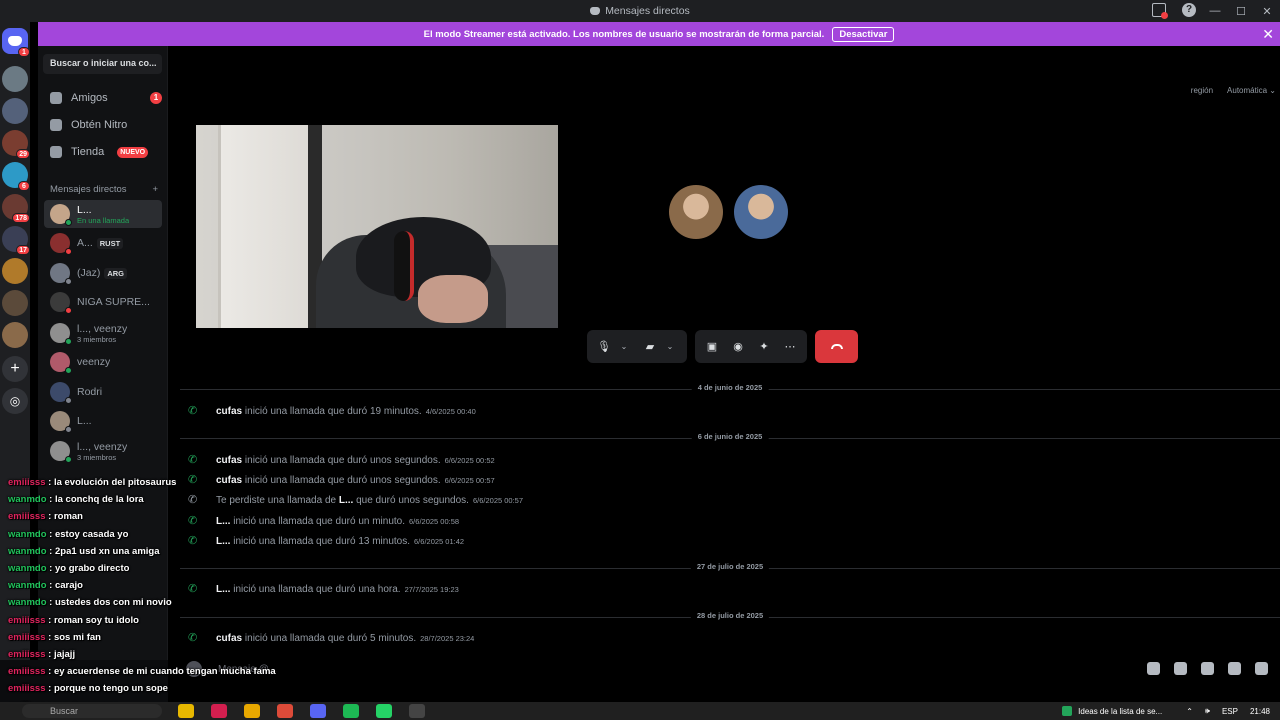 This screenshot has width=1280, height=720. What do you see at coordinates (106, 98) in the screenshot?
I see `nav-item: Amigos 1` at bounding box center [106, 98].